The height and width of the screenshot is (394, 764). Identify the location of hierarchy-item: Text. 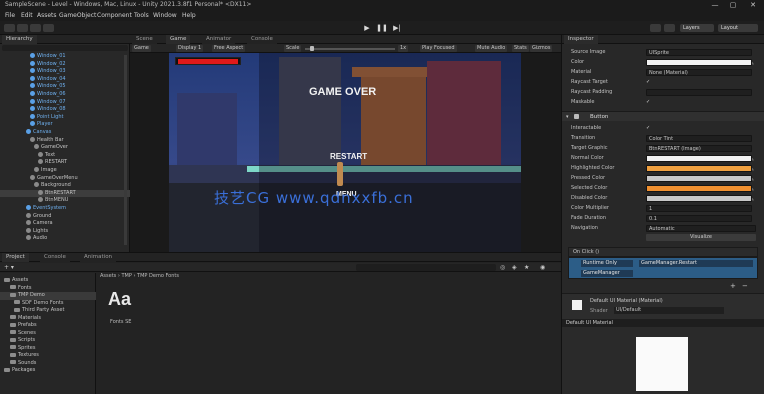
(65, 155).